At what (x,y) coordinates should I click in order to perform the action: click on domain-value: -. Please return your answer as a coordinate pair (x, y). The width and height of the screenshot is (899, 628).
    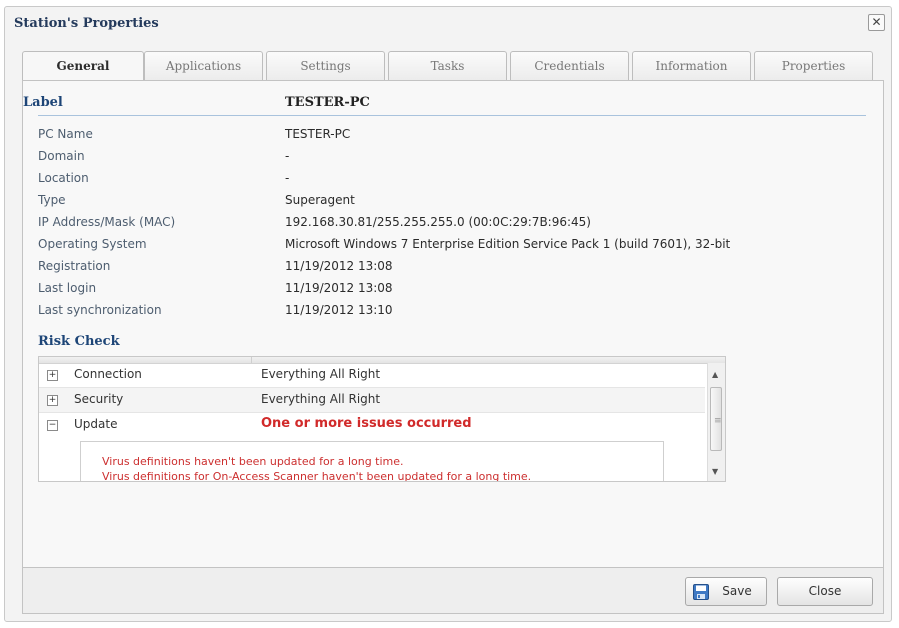
    Looking at the image, I should click on (287, 156).